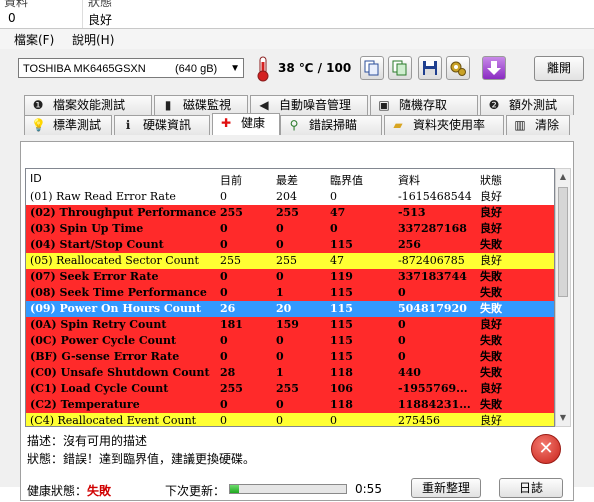  I want to click on tab-top-3: ▣ 隨機存取, so click(424, 105).